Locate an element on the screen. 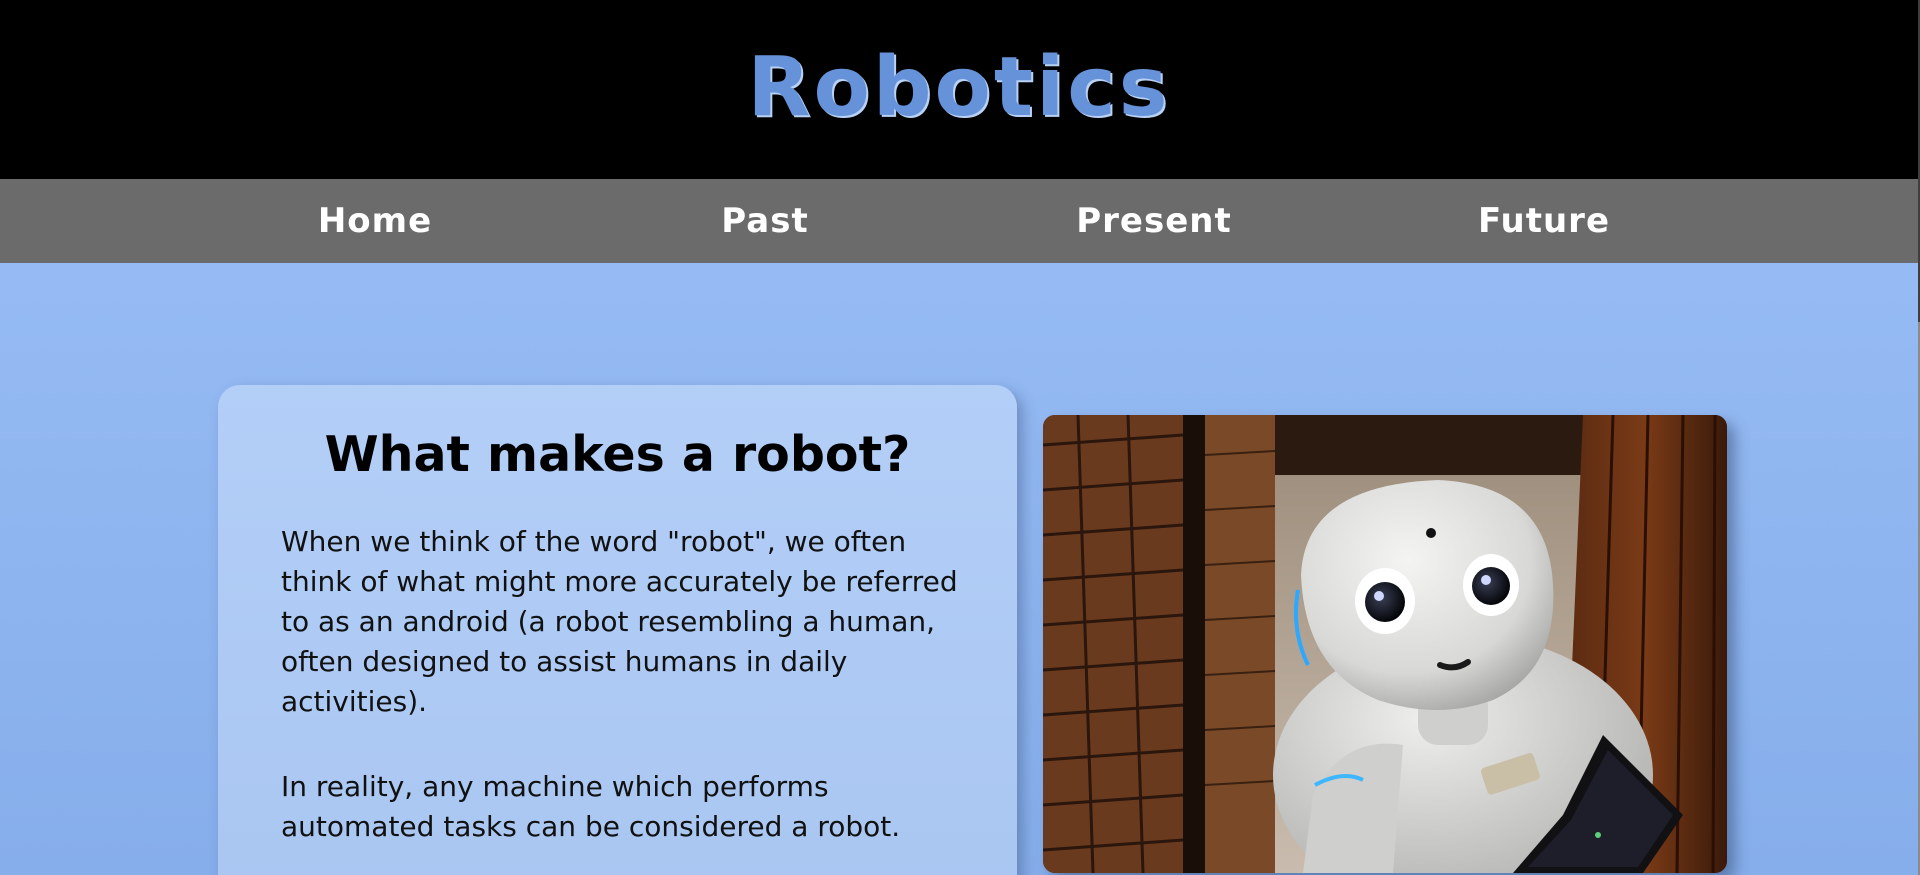  nav-link-past: Past is located at coordinates (765, 221).